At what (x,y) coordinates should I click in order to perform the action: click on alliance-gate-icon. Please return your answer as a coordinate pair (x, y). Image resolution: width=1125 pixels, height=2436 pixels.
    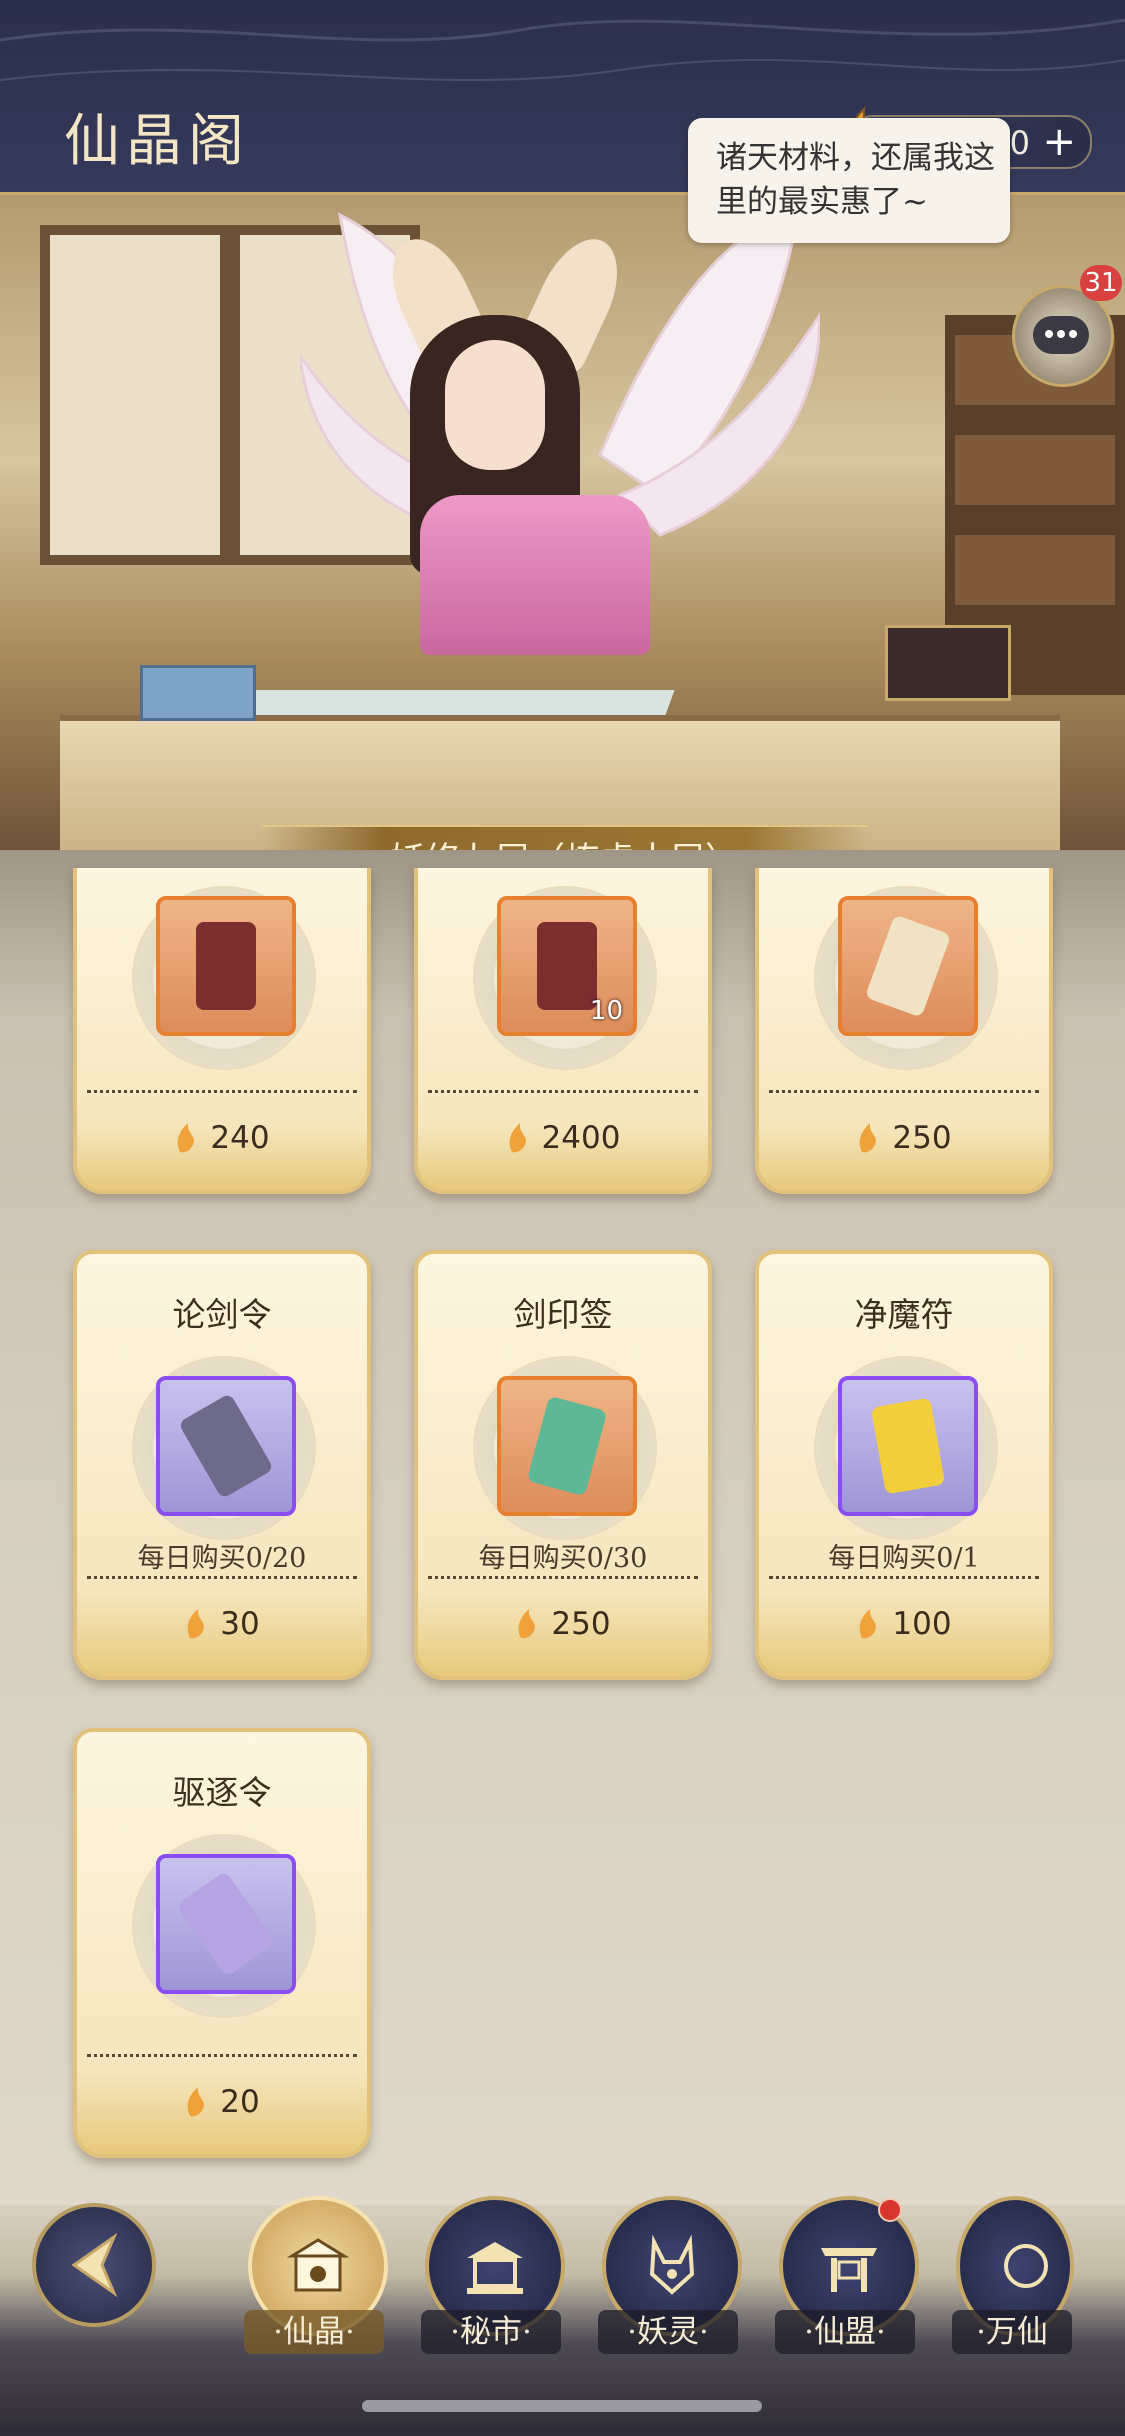
    Looking at the image, I should click on (849, 2270).